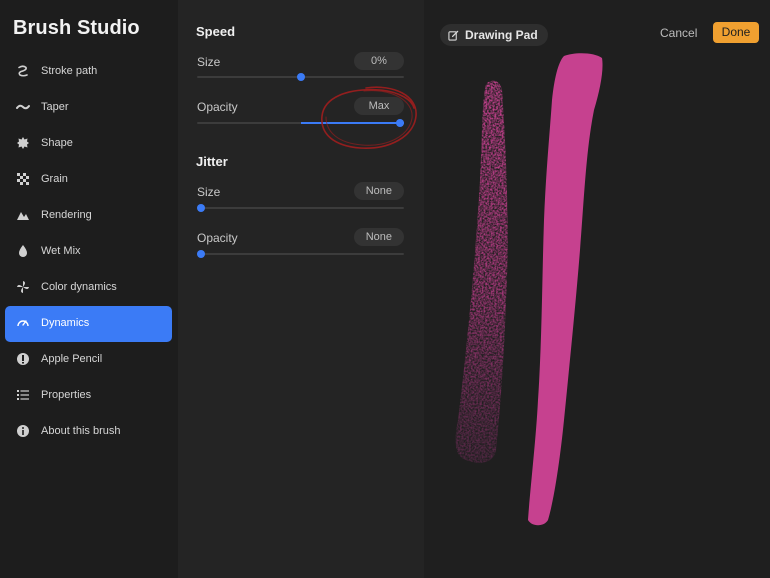  Describe the element at coordinates (76, 28) in the screenshot. I see `app-title: Brush Studio` at that location.